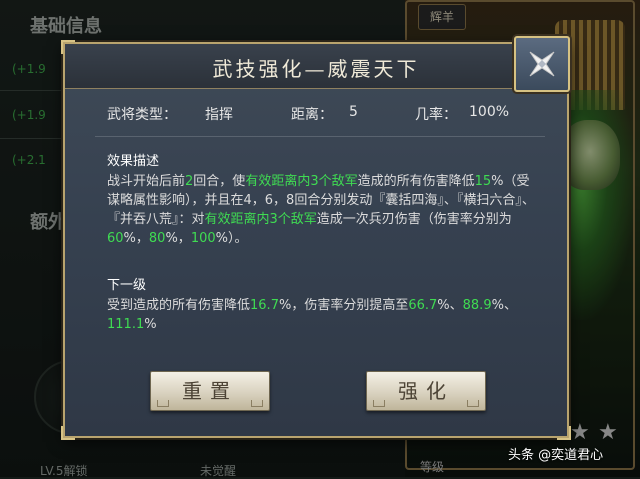  Describe the element at coordinates (127, 285) in the screenshot. I see `next-level-heading: 下一级` at that location.